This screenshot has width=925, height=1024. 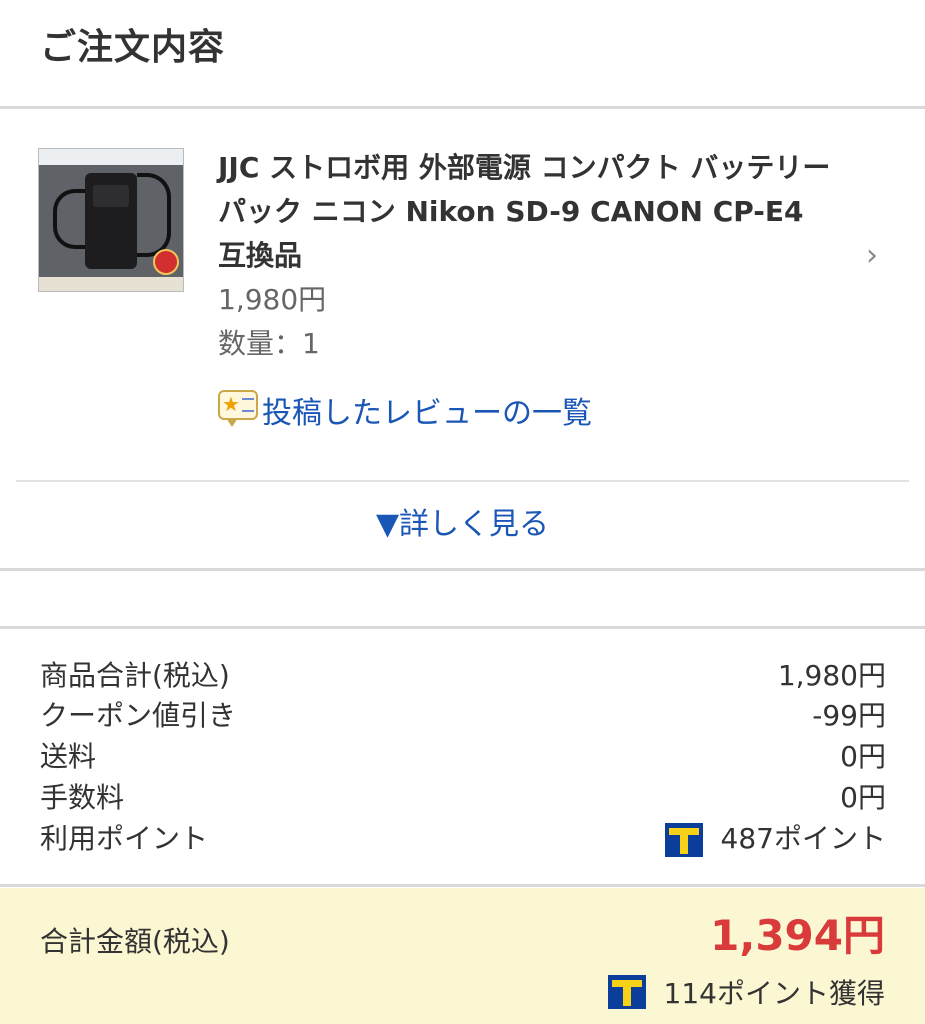 What do you see at coordinates (463, 675) in the screenshot?
I see `summary-row-subtotal: 商品合計(税込) 1,980円` at bounding box center [463, 675].